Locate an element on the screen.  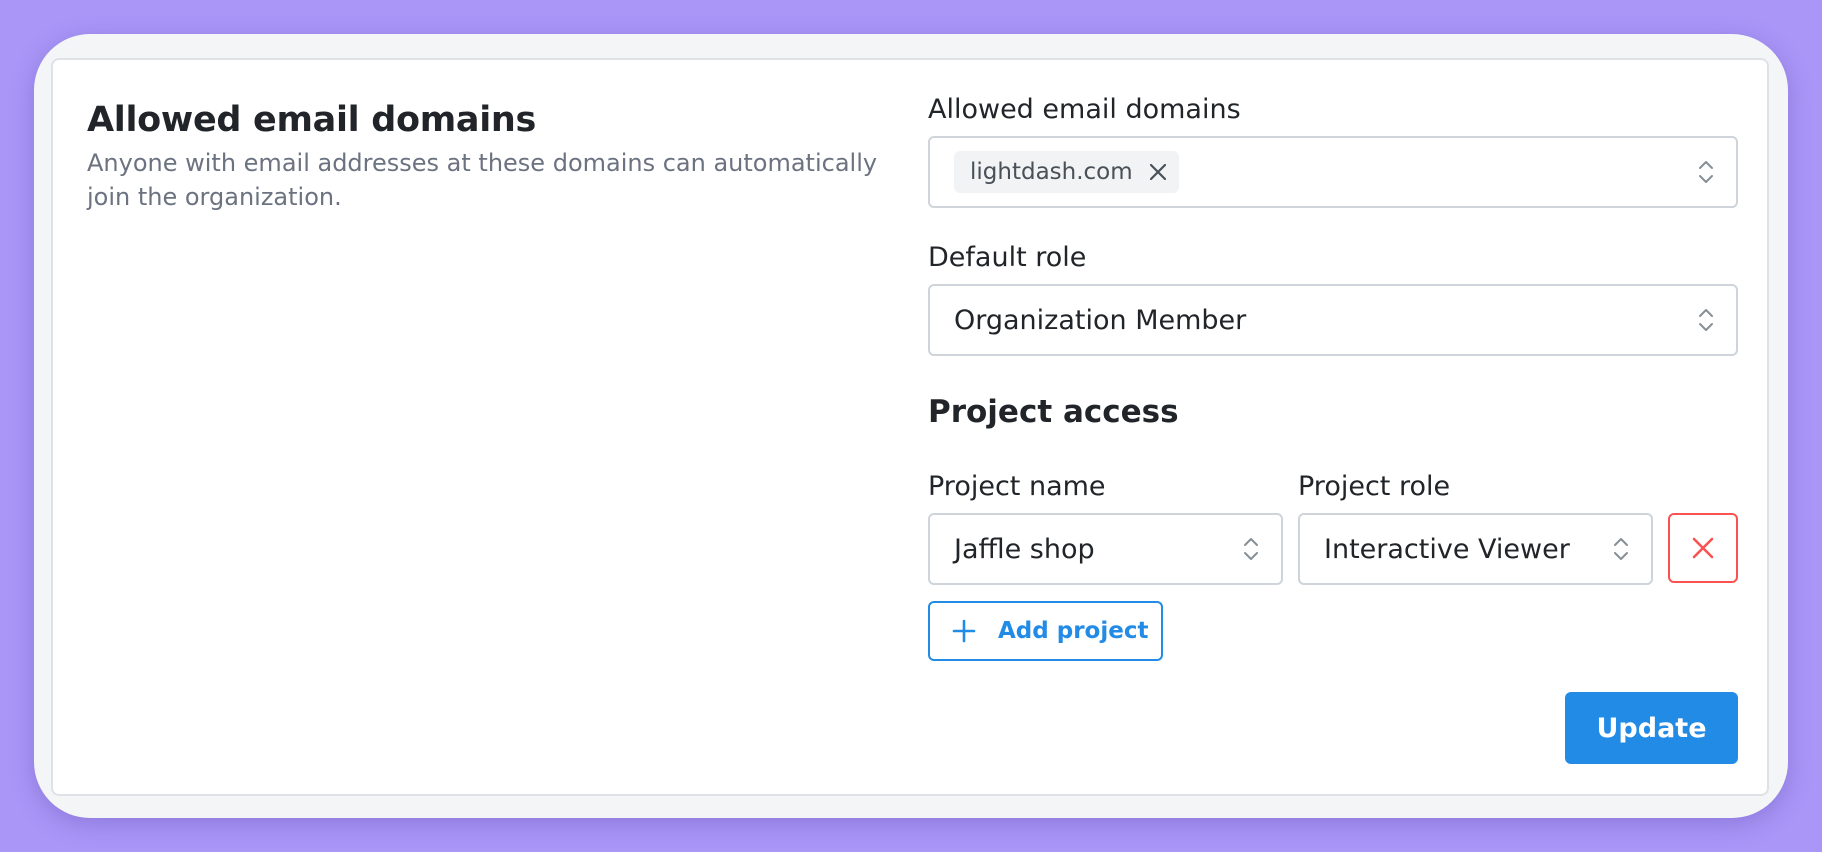
project-role-select: Interactive Viewer is located at coordinates (1475, 549).